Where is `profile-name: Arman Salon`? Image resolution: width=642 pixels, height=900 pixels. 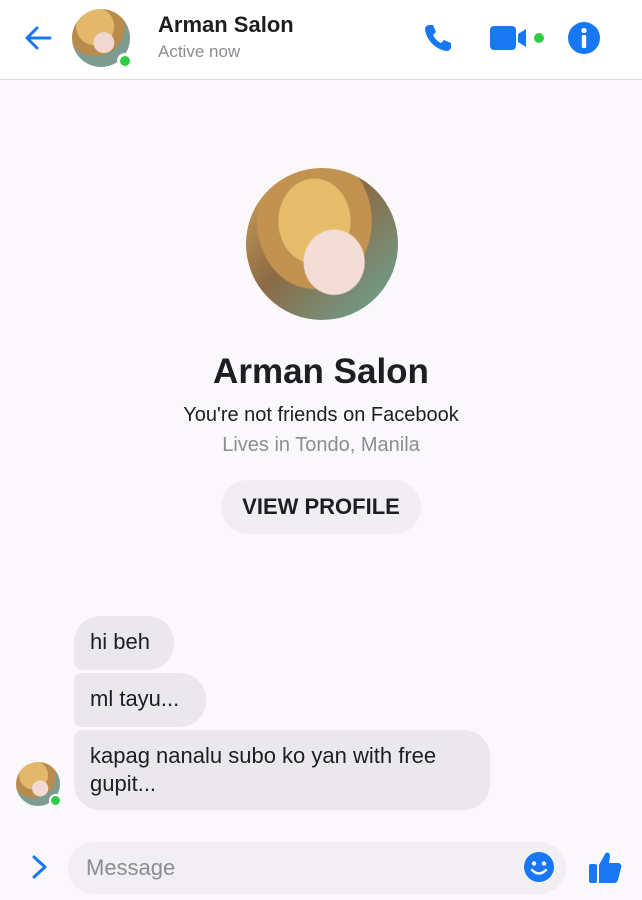 profile-name: Arman Salon is located at coordinates (321, 371).